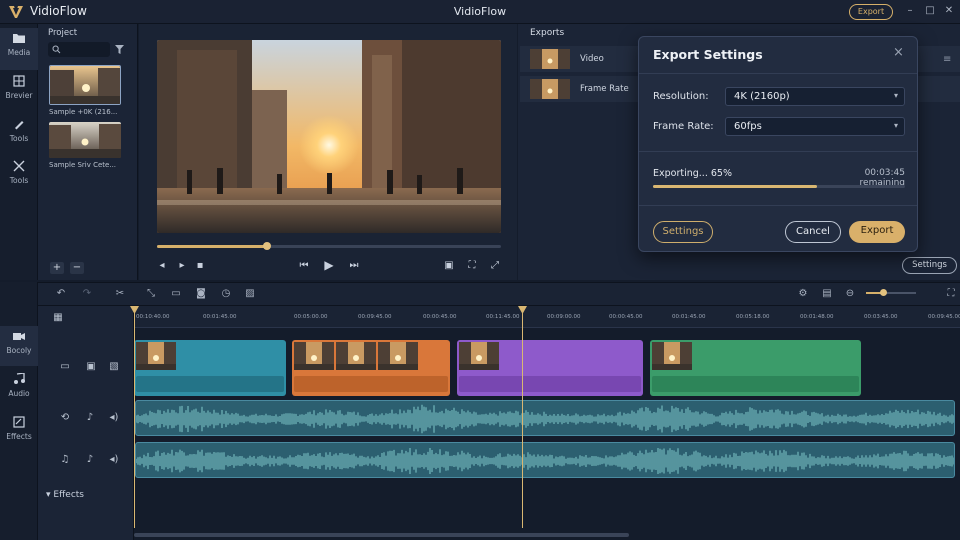 This screenshot has height=540, width=960. What do you see at coordinates (898, 52) in the screenshot?
I see `dialog-close-icon: ×` at bounding box center [898, 52].